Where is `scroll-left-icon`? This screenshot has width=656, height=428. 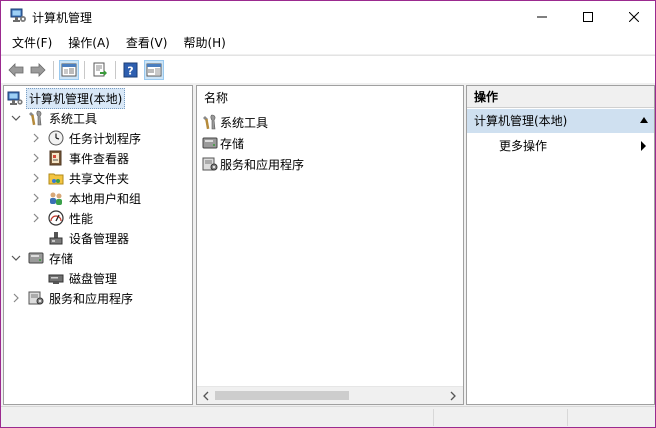
scroll-left-icon is located at coordinates (206, 396).